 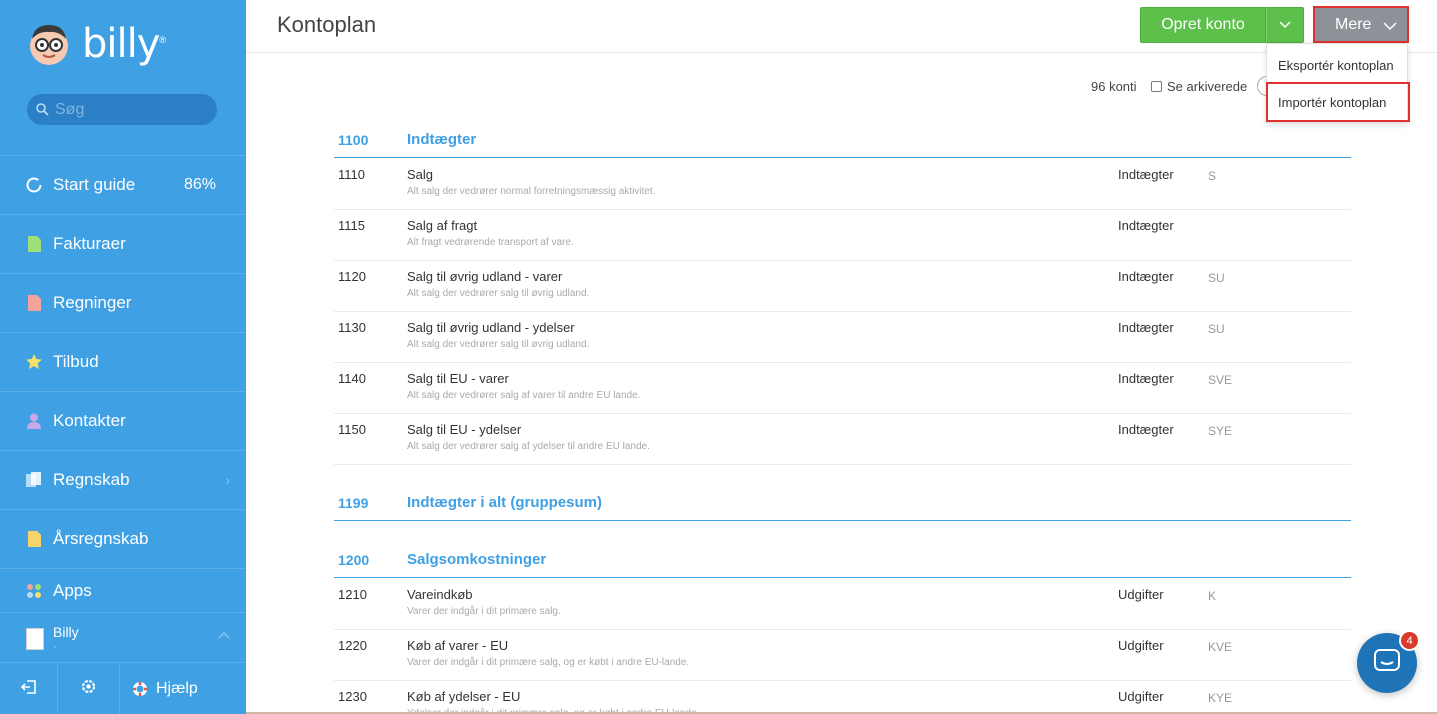 What do you see at coordinates (841, 26) in the screenshot?
I see `page-header: Kontoplan Opret konto Mere` at bounding box center [841, 26].